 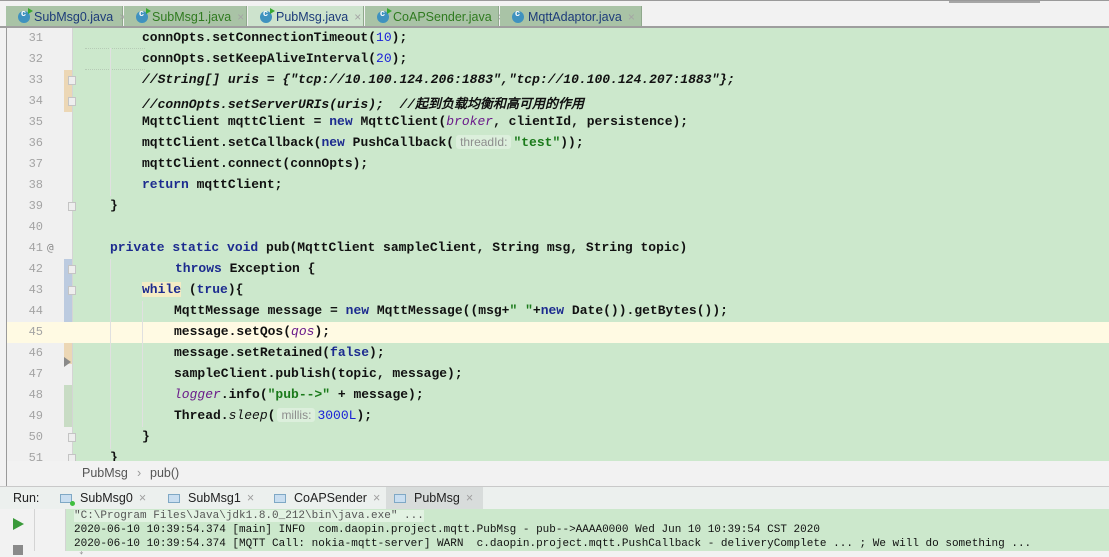 What do you see at coordinates (35, 311) in the screenshot?
I see `line-number: 44` at bounding box center [35, 311].